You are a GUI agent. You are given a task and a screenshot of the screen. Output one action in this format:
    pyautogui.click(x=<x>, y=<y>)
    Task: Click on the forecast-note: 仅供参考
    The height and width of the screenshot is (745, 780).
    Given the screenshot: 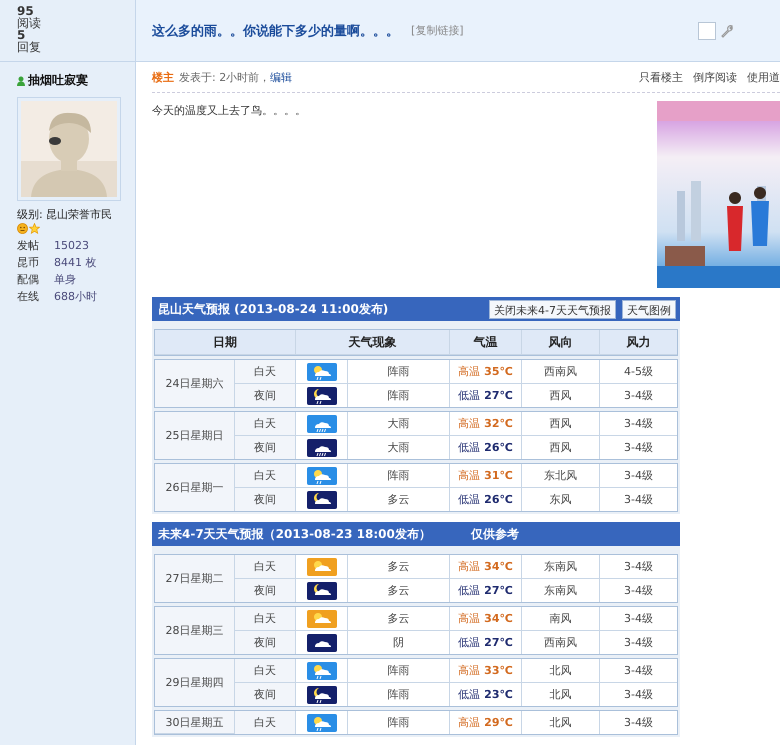 What is the action you would take?
    pyautogui.click(x=494, y=534)
    